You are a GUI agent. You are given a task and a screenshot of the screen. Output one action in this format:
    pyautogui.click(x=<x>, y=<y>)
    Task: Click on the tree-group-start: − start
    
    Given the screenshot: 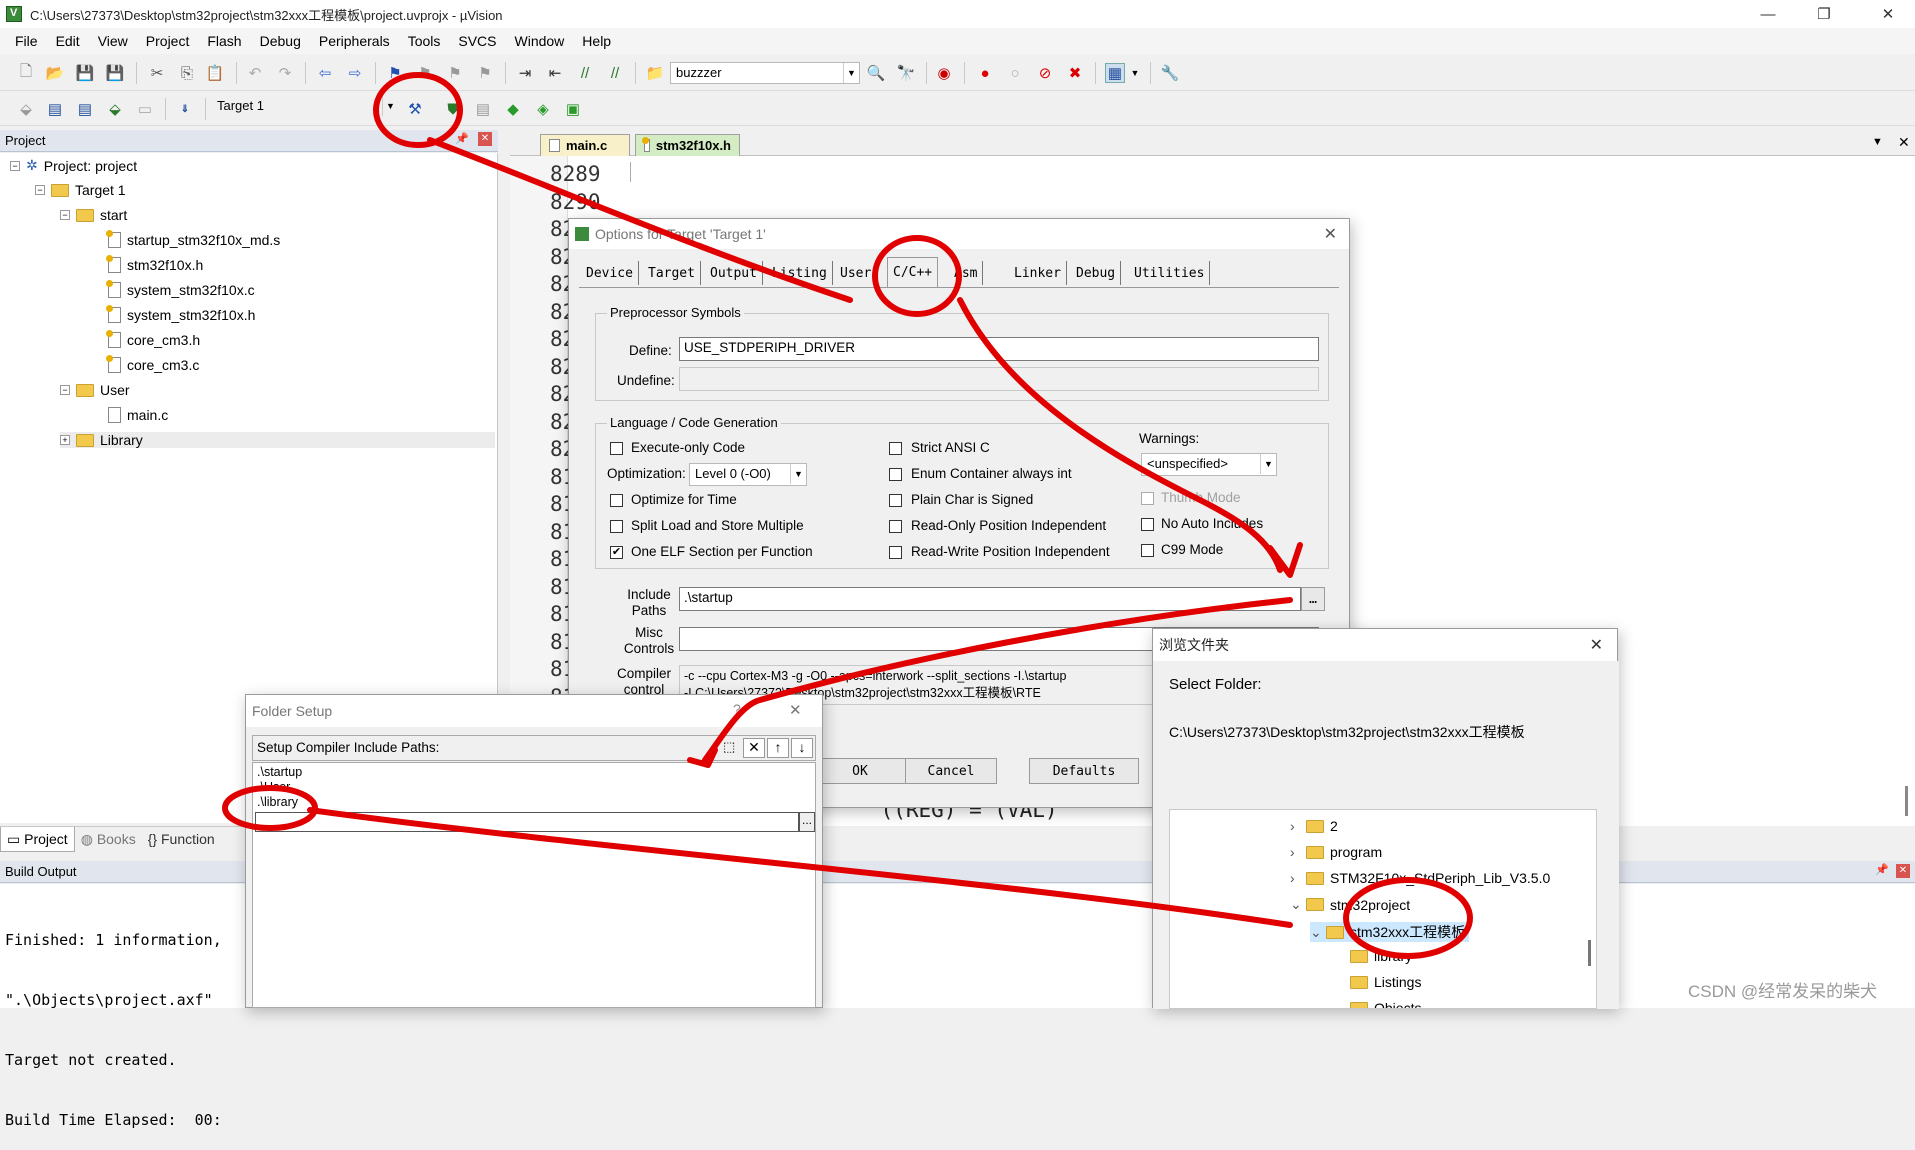 What is the action you would take?
    pyautogui.click(x=93, y=215)
    